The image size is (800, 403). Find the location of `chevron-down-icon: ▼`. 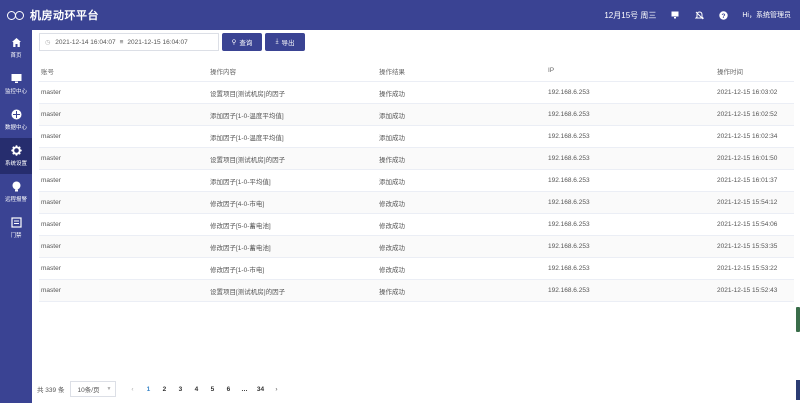

chevron-down-icon: ▼ is located at coordinates (109, 389).